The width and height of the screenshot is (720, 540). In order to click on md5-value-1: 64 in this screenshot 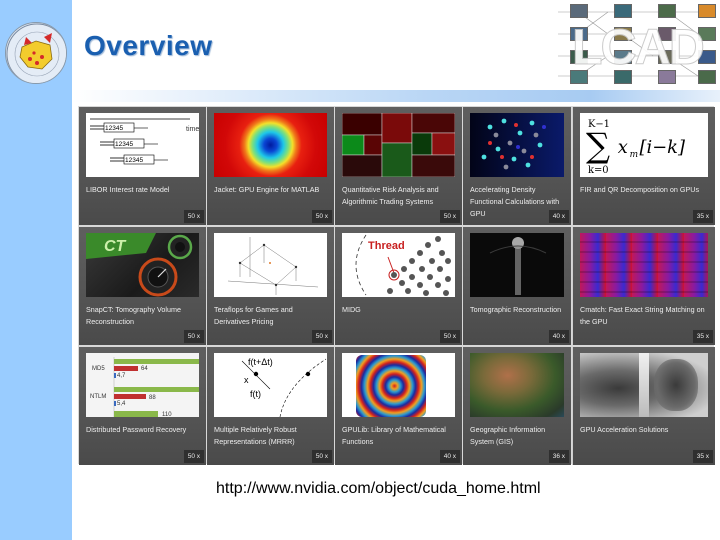, I will do `click(144, 369)`.